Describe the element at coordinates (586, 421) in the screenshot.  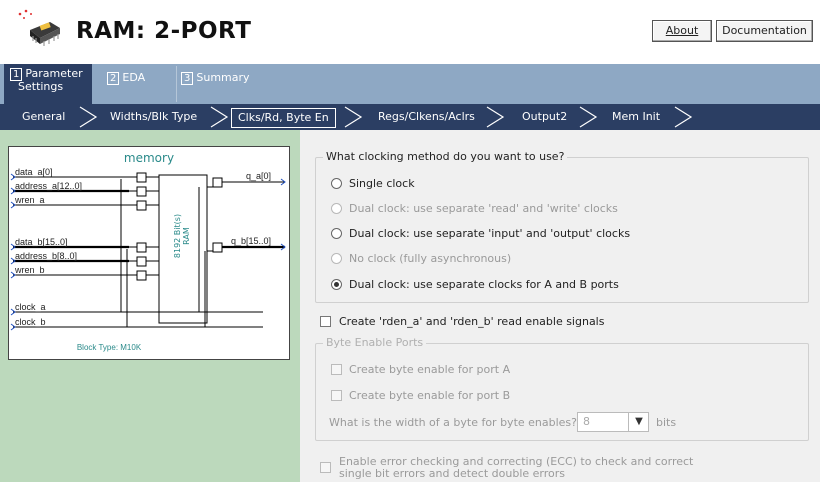
I see `byte-width-value: 8` at that location.